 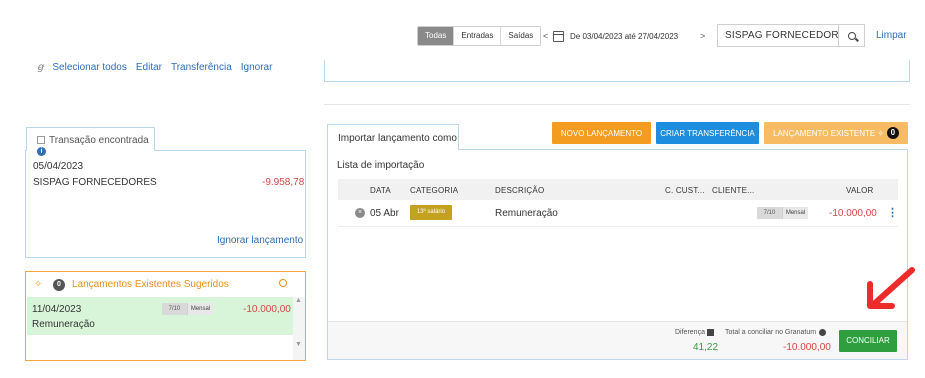 What do you see at coordinates (520, 36) in the screenshot?
I see `filter-tab-expenses: Saídas` at bounding box center [520, 36].